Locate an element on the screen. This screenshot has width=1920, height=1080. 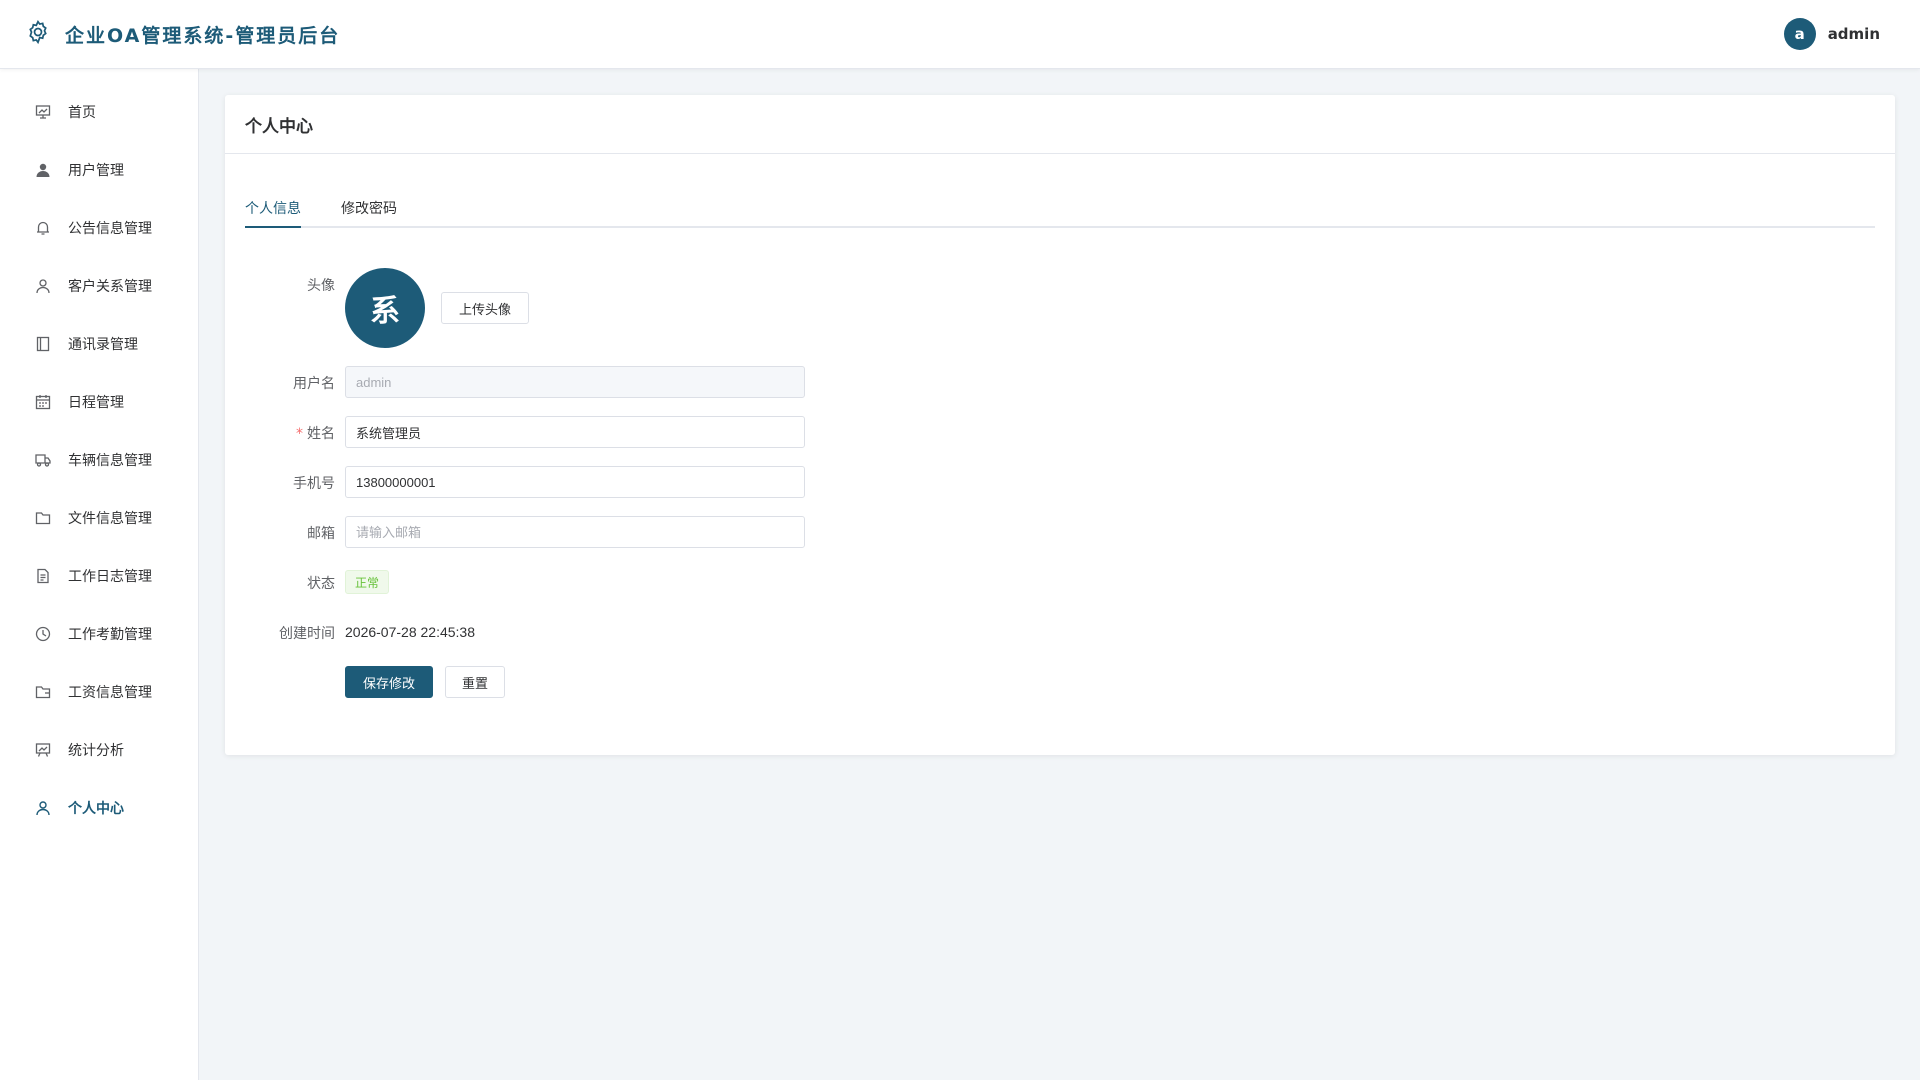
avatar: 系 is located at coordinates (385, 308).